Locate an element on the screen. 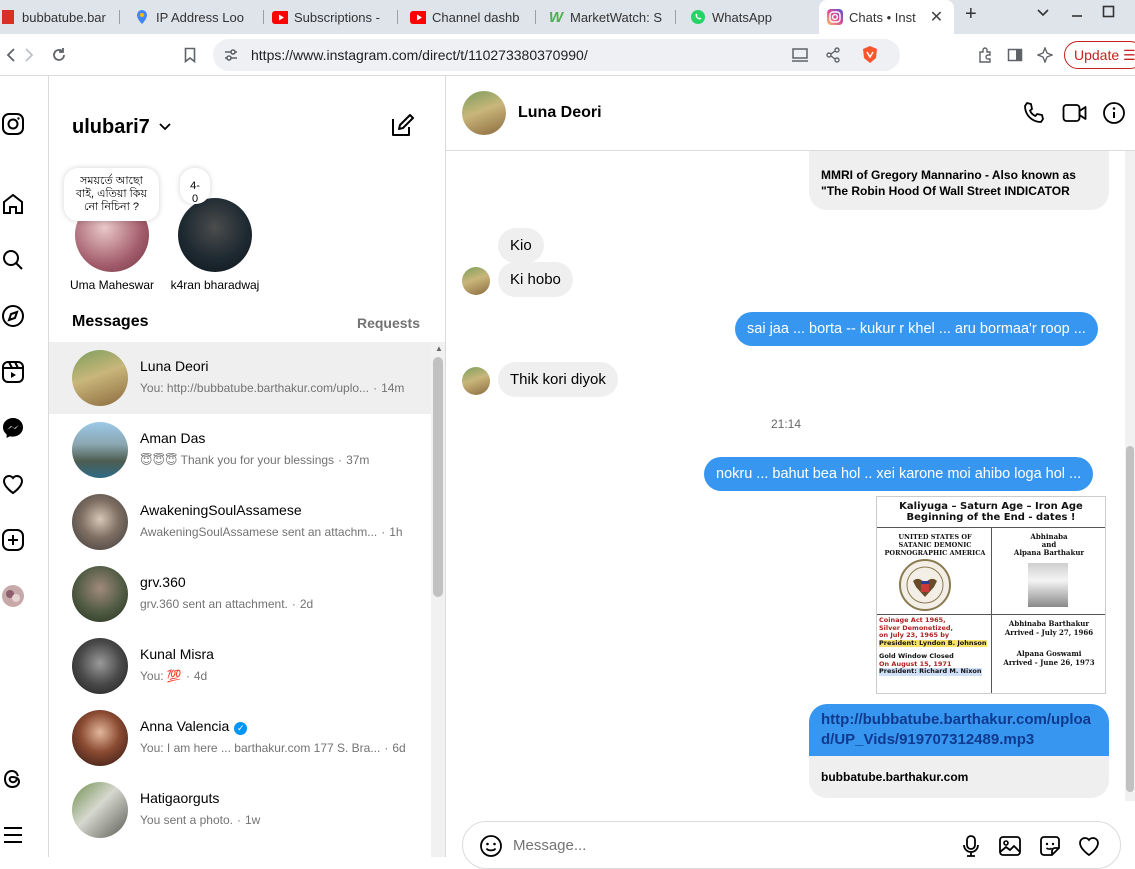 The image size is (1135, 869). share-icon is located at coordinates (833, 57).